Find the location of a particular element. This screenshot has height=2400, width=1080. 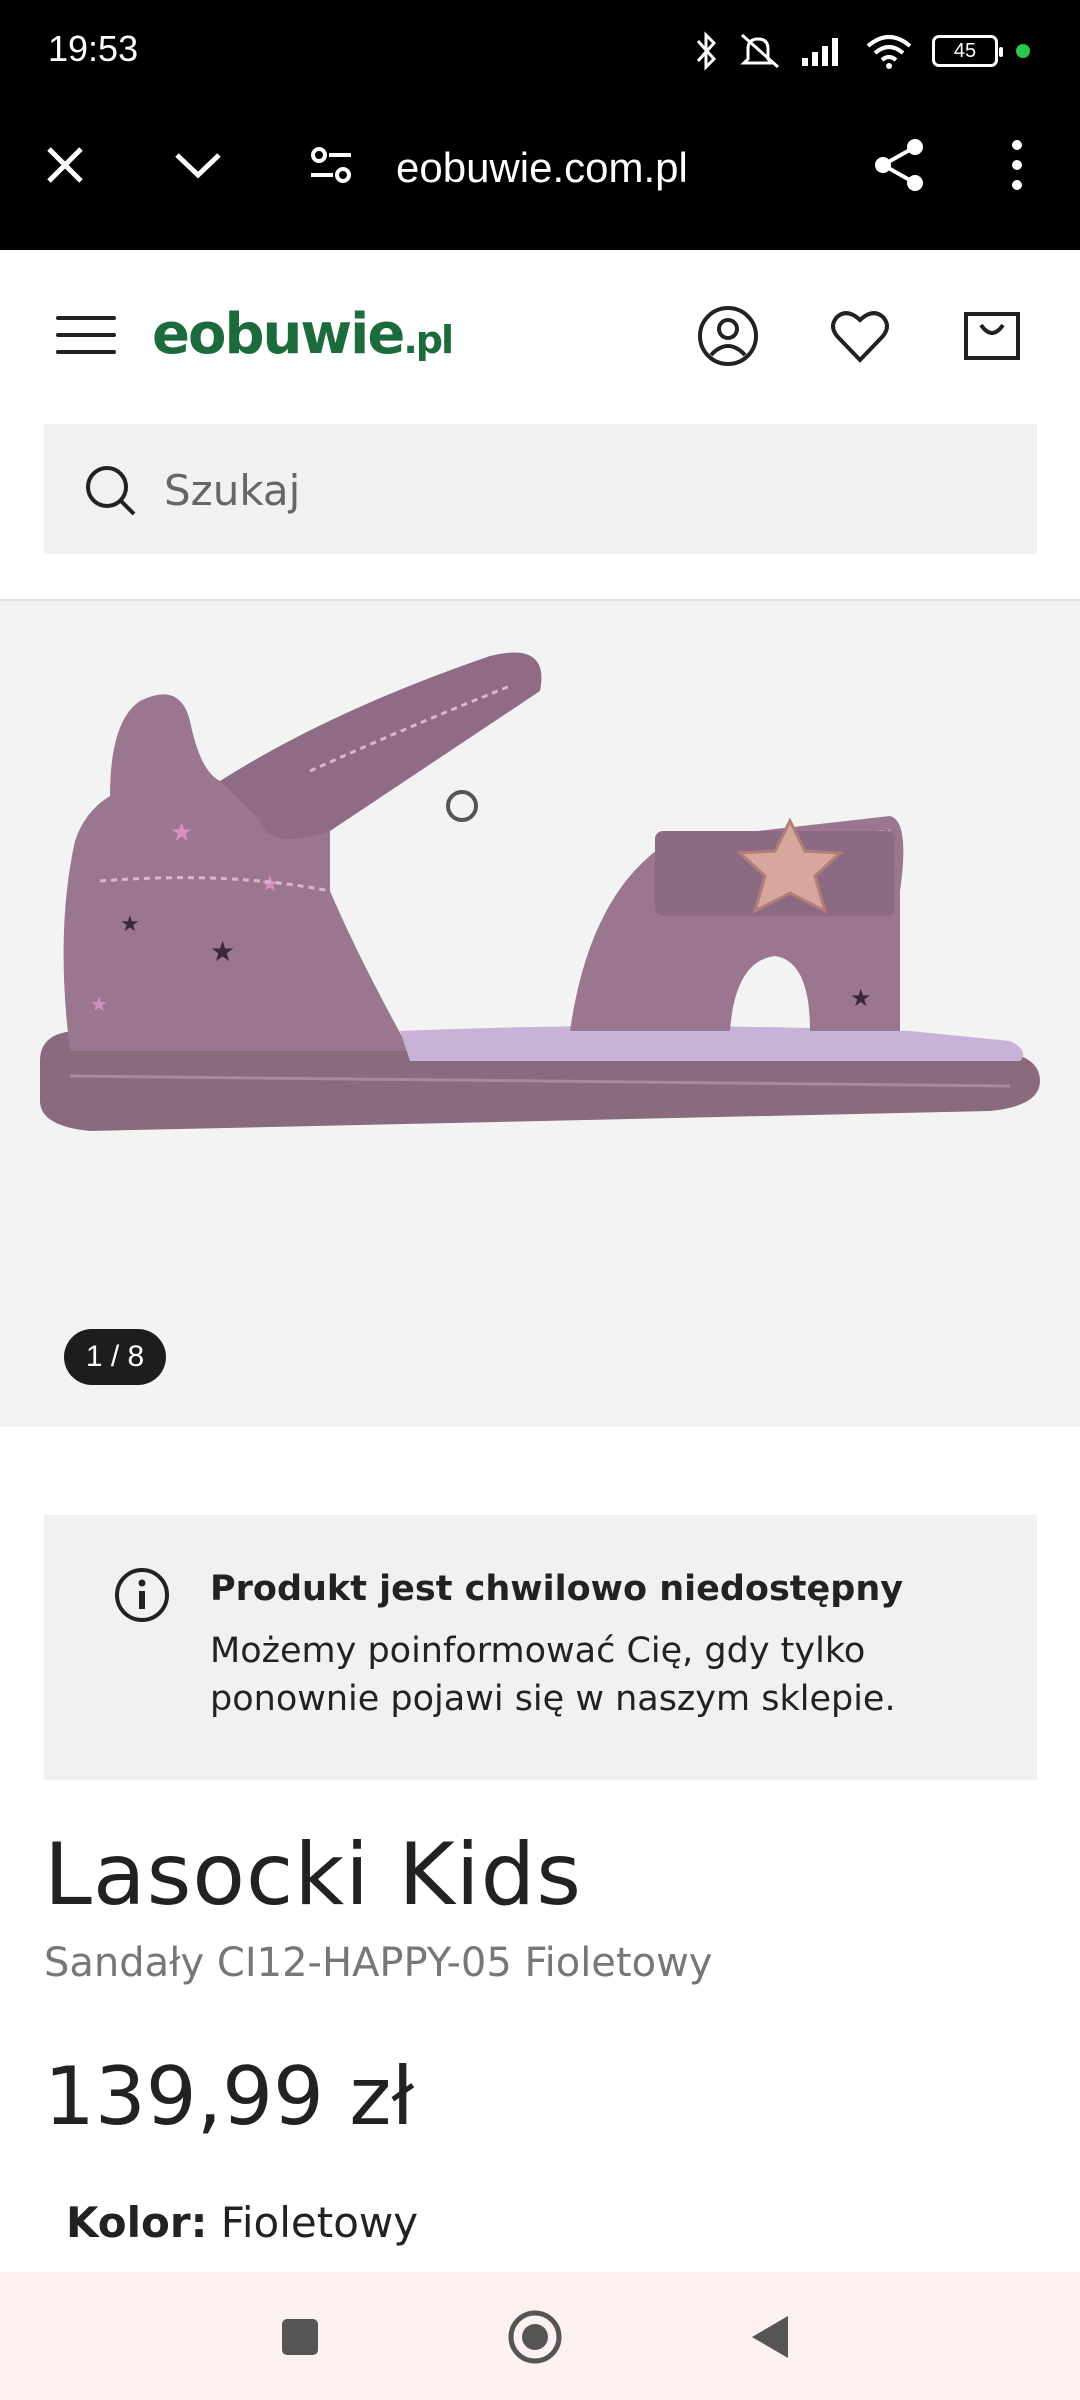

system-nav-bar is located at coordinates (540, 2336).